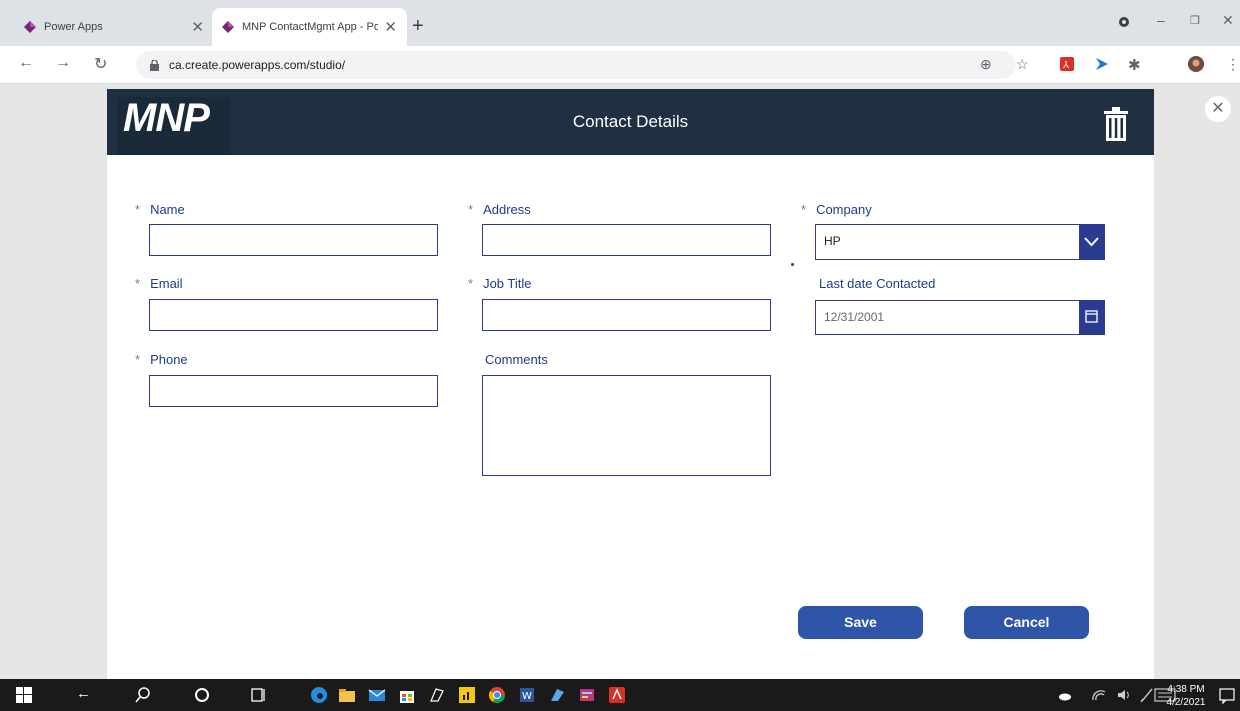  Describe the element at coordinates (347, 695) in the screenshot. I see `file-explorer-icon` at that location.